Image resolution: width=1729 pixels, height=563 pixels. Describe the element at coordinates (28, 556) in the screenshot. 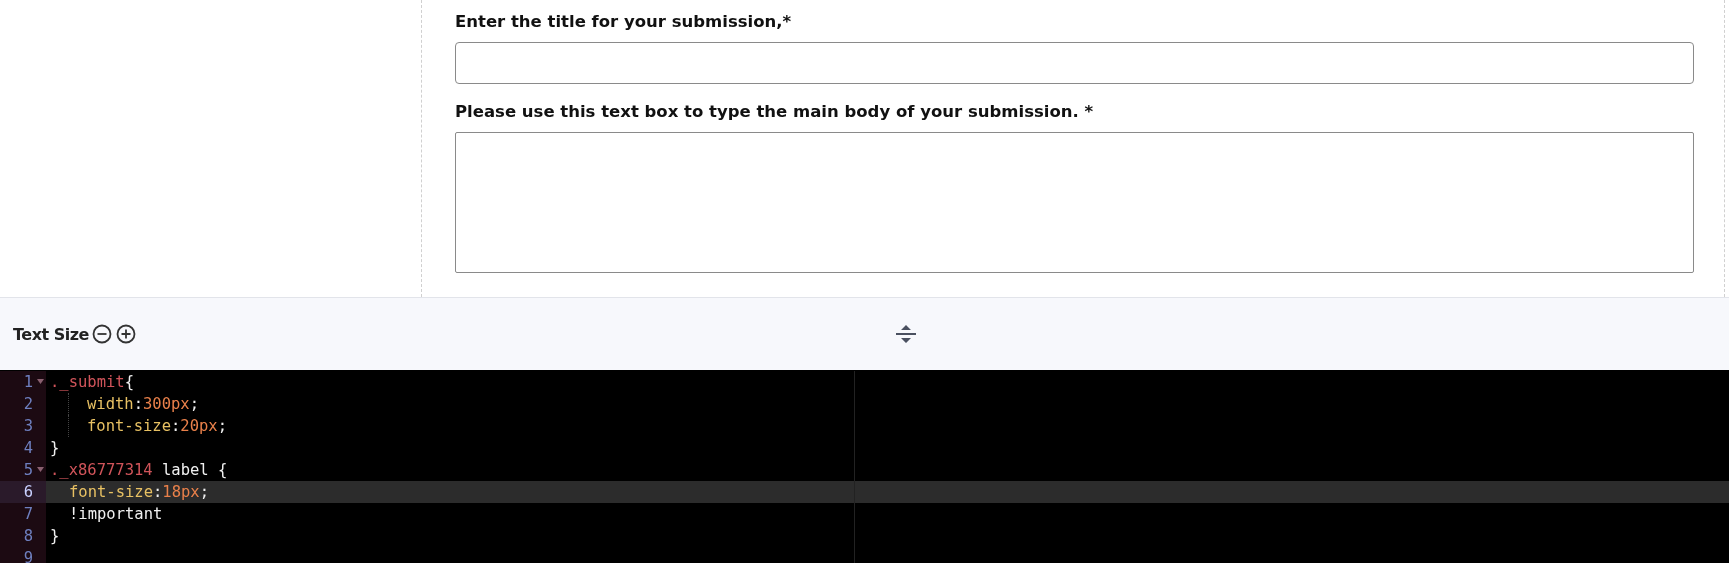

I see `line-number: 9` at that location.